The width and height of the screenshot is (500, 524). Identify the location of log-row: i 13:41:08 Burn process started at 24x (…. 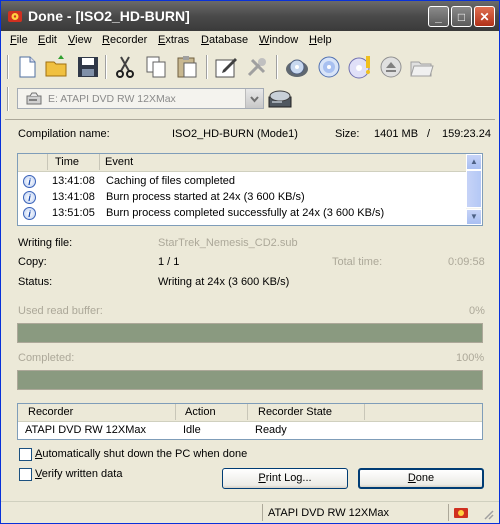
(242, 198).